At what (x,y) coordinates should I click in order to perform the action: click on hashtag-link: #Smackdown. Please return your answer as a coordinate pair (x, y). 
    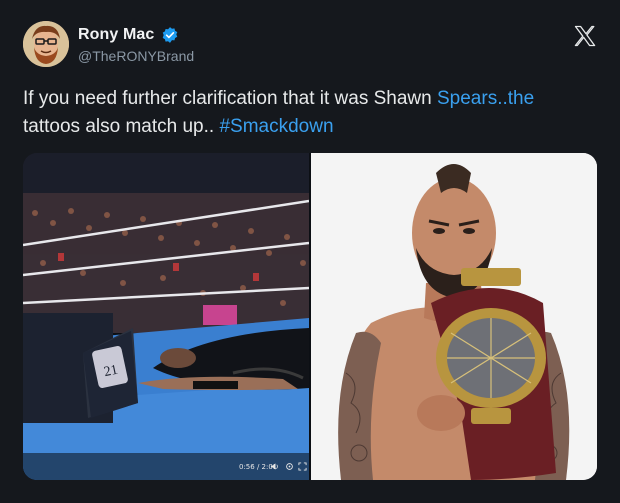
    Looking at the image, I should click on (276, 126).